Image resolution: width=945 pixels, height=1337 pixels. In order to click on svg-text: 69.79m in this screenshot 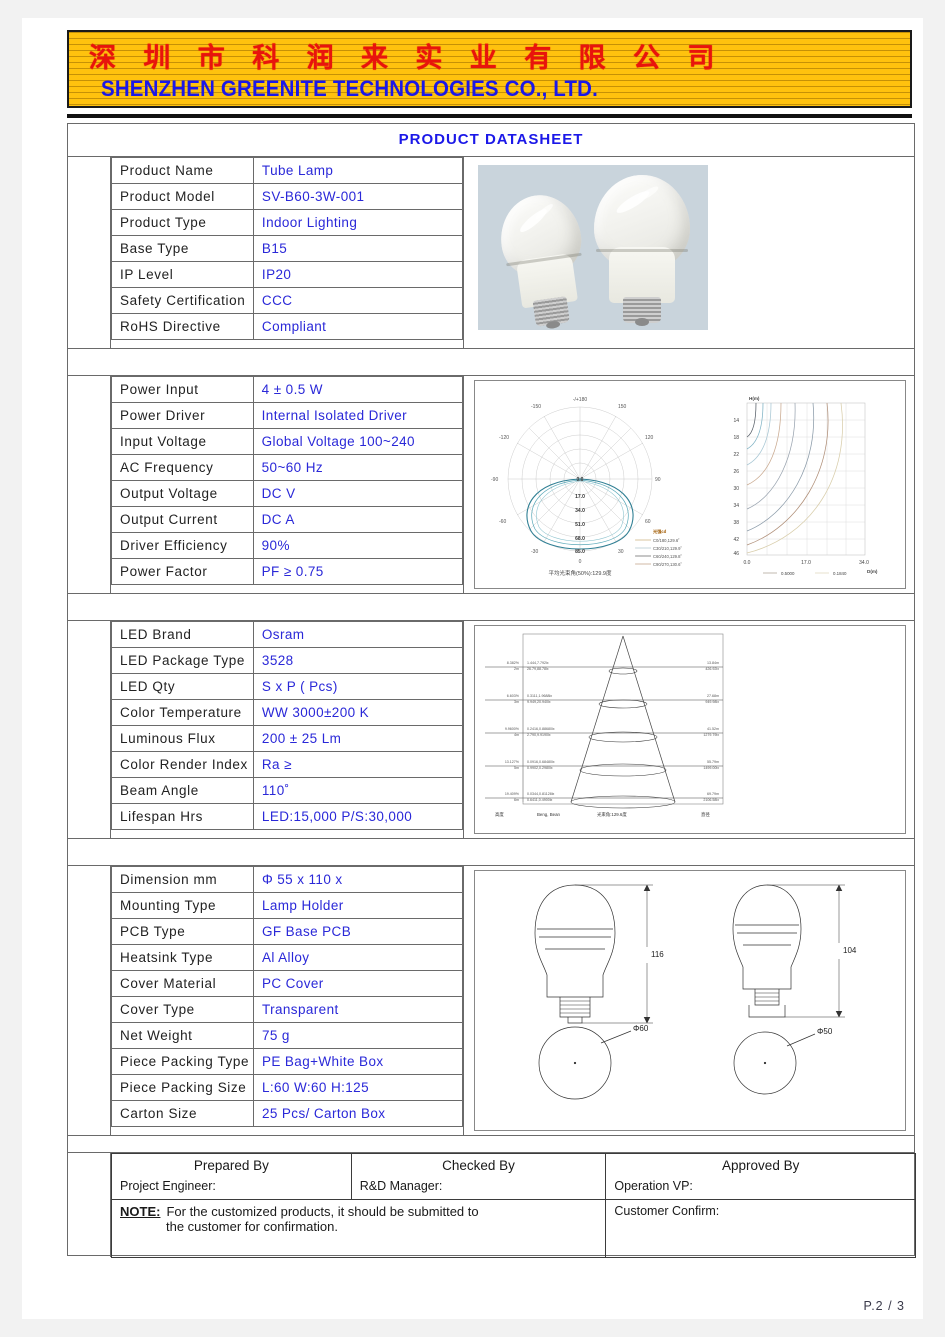, I will do `click(713, 794)`.